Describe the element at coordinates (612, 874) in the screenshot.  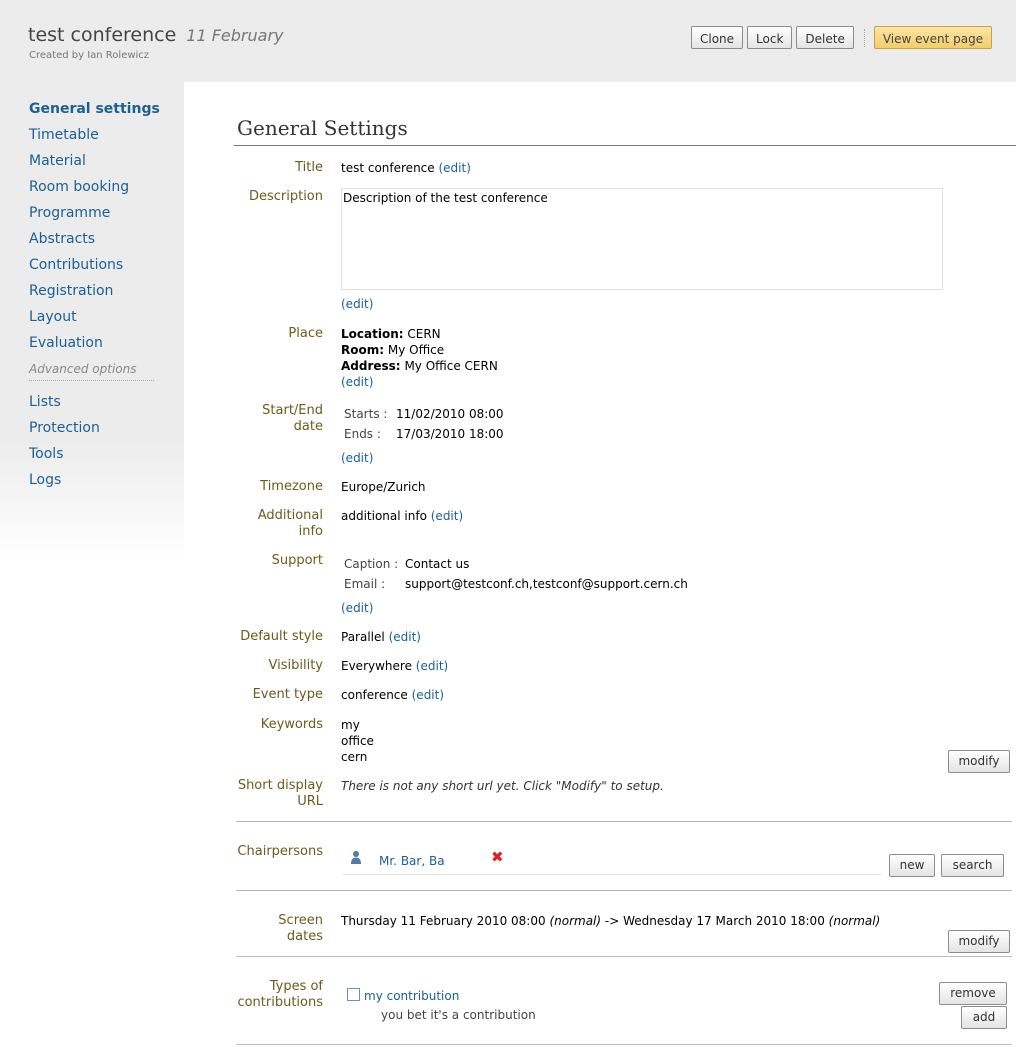
I see `chairperson-row-divider` at that location.